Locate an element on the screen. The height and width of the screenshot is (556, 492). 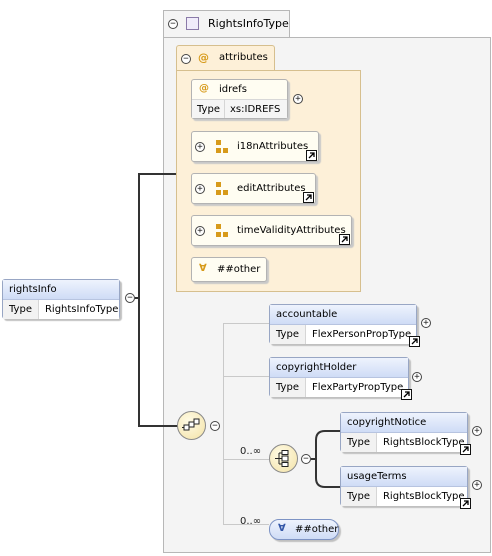
element-copyright-notice: copyrightNotice Type RightsBlockType is located at coordinates (405, 433).